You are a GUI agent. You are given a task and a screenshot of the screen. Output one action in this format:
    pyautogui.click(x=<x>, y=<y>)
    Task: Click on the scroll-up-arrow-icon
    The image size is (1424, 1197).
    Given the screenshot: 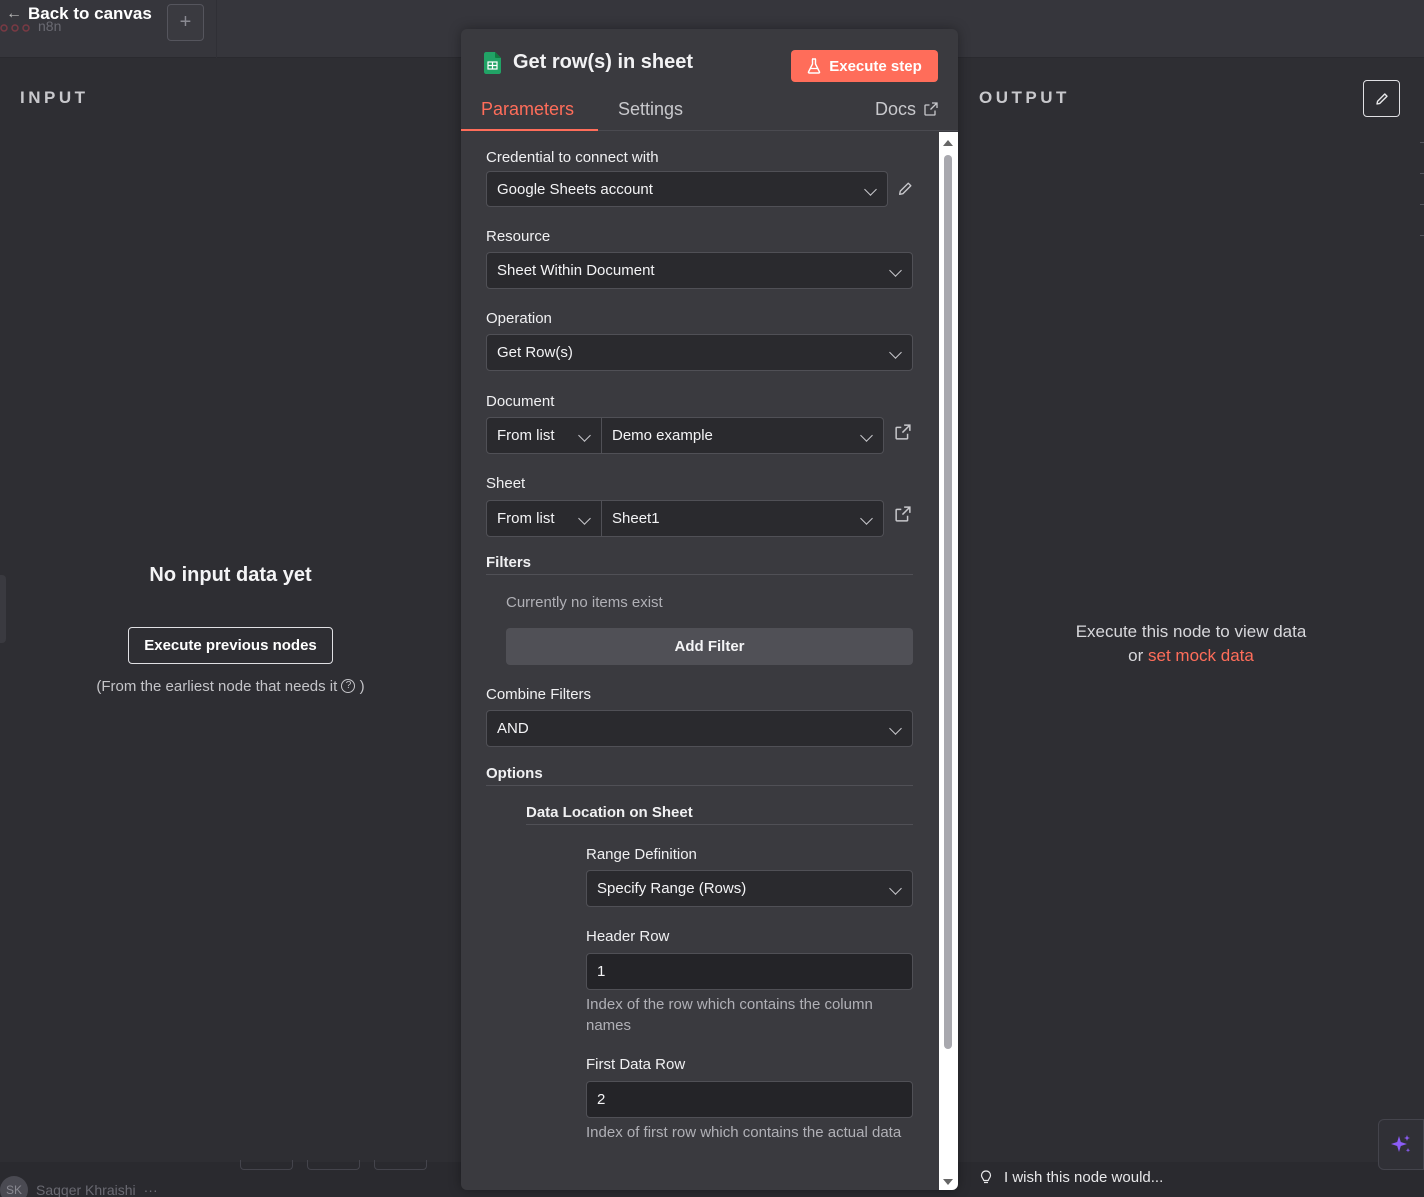 What is the action you would take?
    pyautogui.click(x=948, y=143)
    